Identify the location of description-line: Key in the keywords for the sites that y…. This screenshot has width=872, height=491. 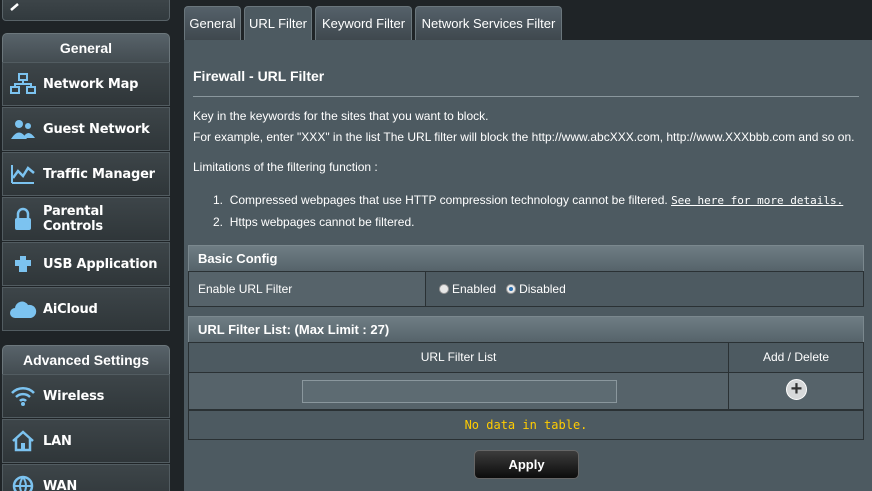
(341, 116).